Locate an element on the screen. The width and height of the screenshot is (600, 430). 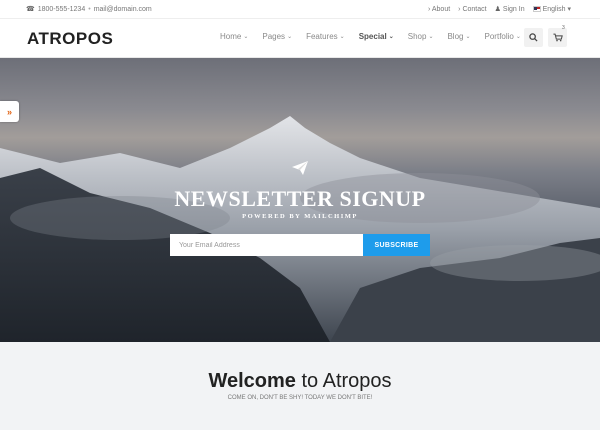
contact-info: ☎ 1800-555-1234 • mail@domain.com is located at coordinates (89, 9).